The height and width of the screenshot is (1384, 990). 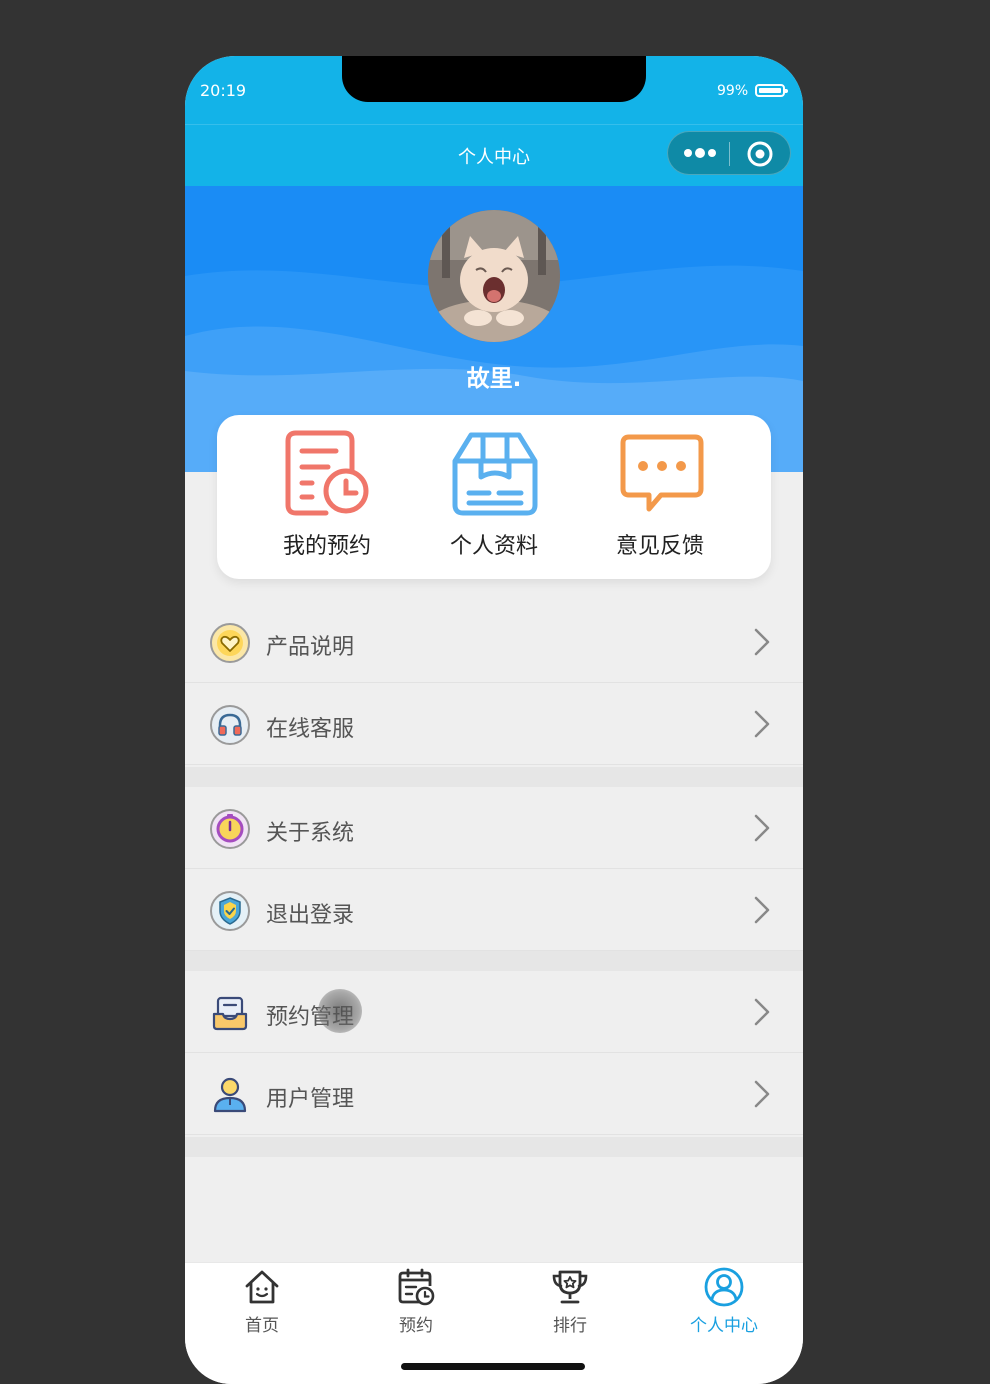 I want to click on tab-label: 首页, so click(x=262, y=1326).